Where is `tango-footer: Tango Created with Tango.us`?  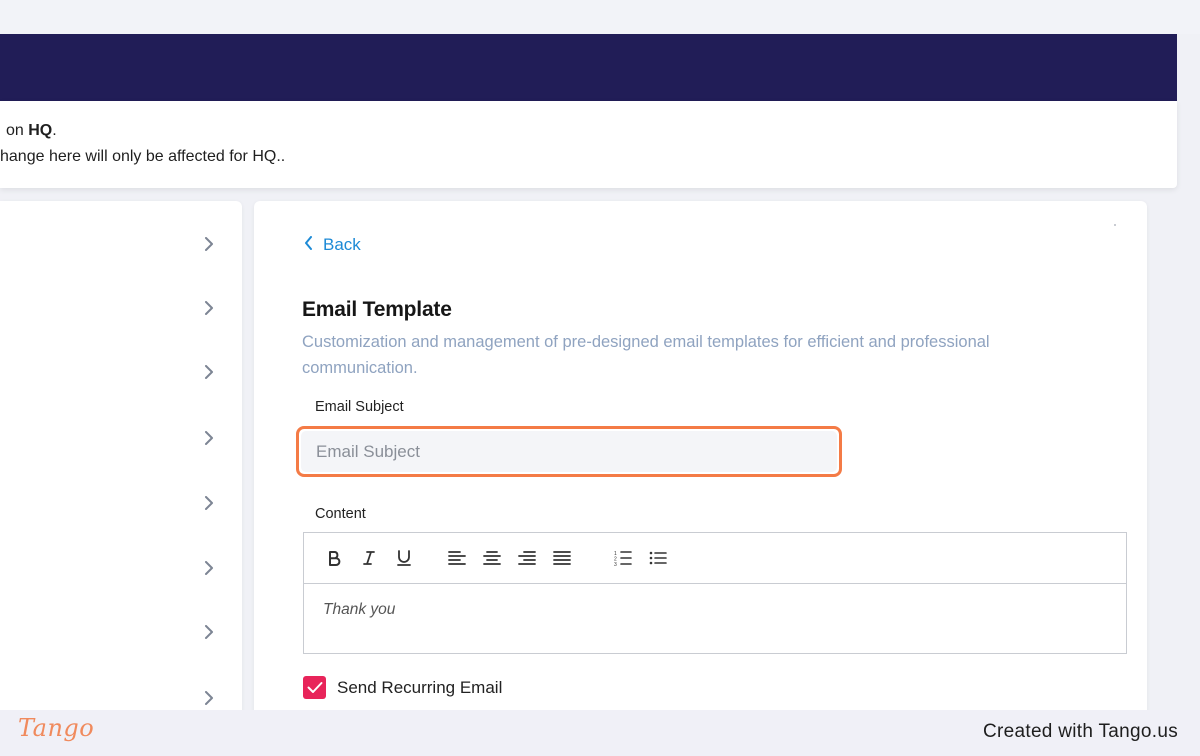 tango-footer: Tango Created with Tango.us is located at coordinates (600, 733).